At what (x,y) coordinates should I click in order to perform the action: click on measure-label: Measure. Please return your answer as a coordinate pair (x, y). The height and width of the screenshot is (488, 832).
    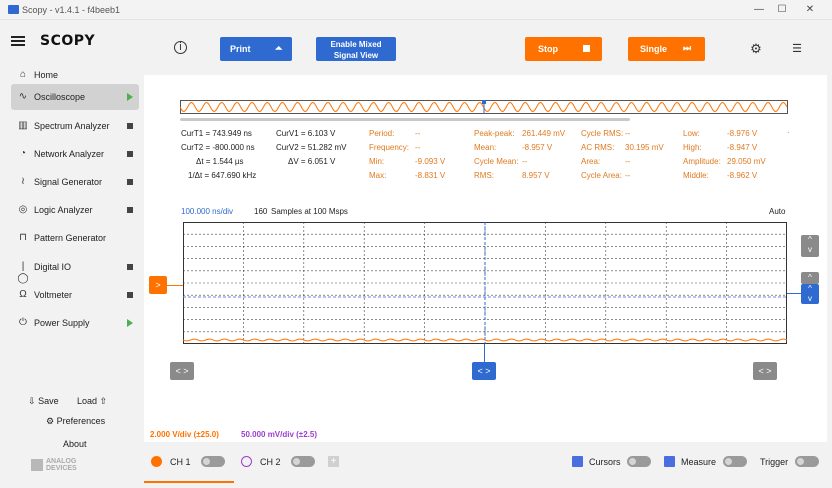
    Looking at the image, I should click on (698, 462).